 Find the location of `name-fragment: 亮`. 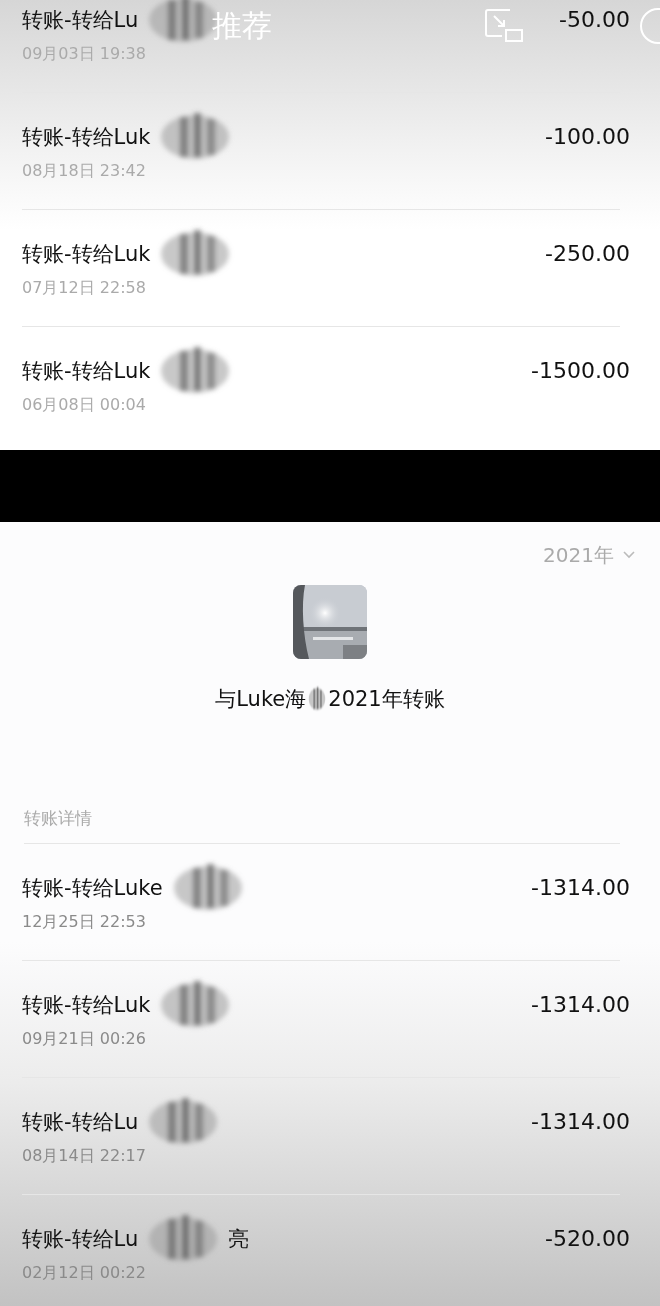

name-fragment: 亮 is located at coordinates (239, 1239).